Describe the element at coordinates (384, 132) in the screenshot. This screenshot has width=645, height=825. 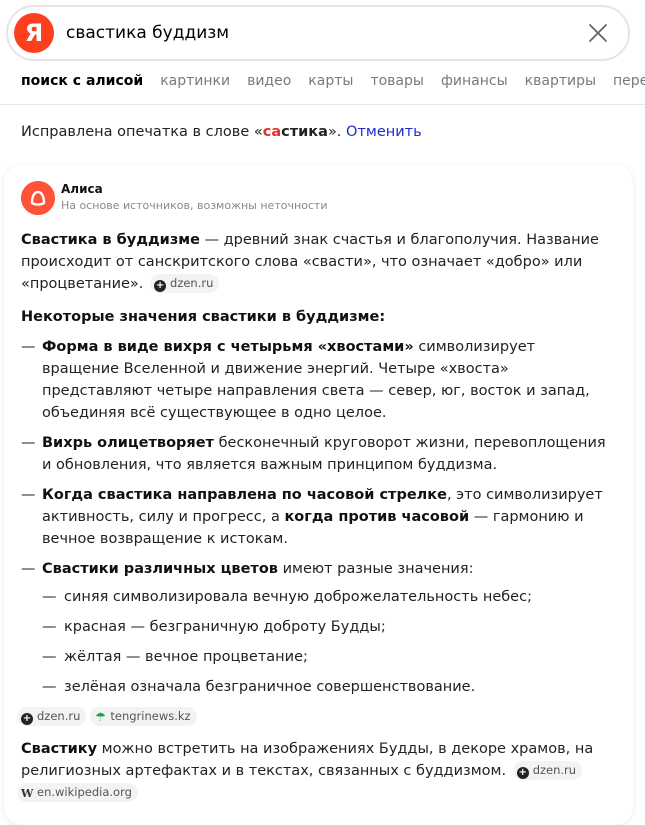
I see `undo-correction-link: Отменить` at that location.